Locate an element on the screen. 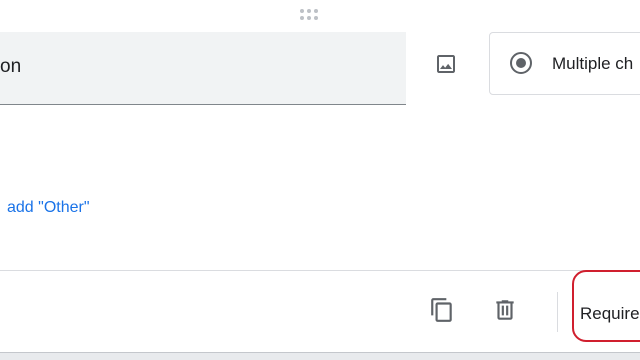 The image size is (640, 360). footer-divider is located at coordinates (320, 270).